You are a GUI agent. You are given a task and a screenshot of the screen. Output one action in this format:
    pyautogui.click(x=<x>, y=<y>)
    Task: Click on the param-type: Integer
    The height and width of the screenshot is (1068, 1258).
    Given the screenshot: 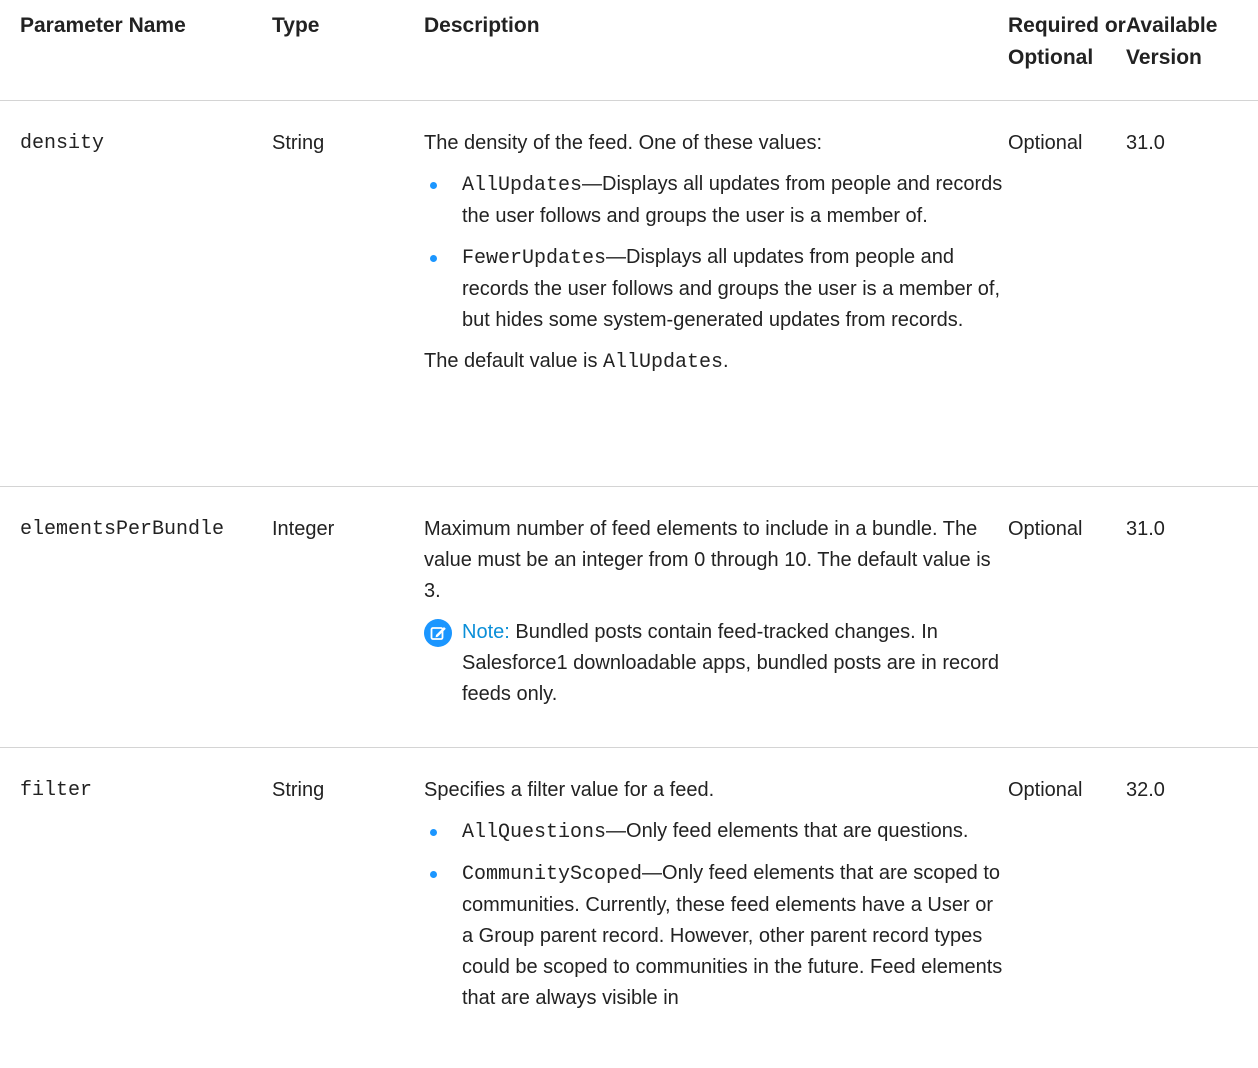 What is the action you would take?
    pyautogui.click(x=303, y=528)
    